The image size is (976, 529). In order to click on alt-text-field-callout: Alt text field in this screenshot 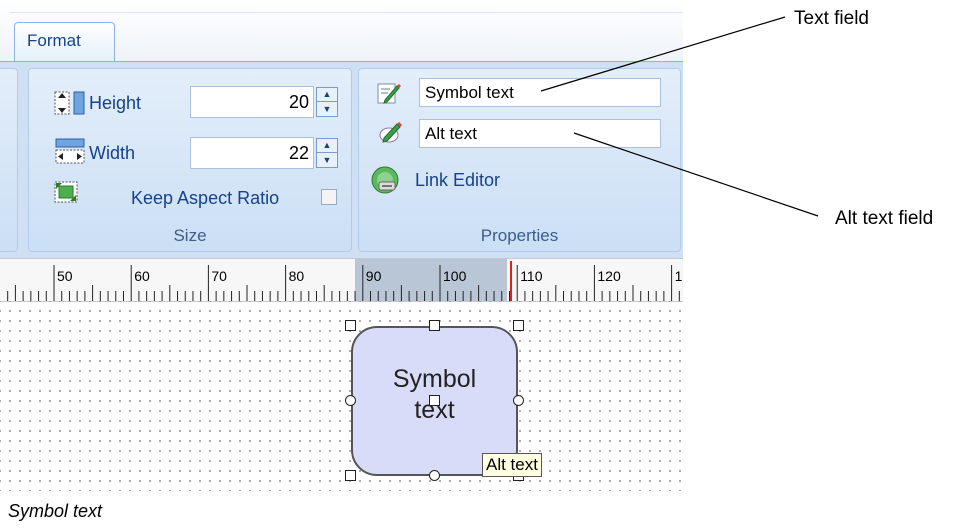, I will do `click(884, 218)`.